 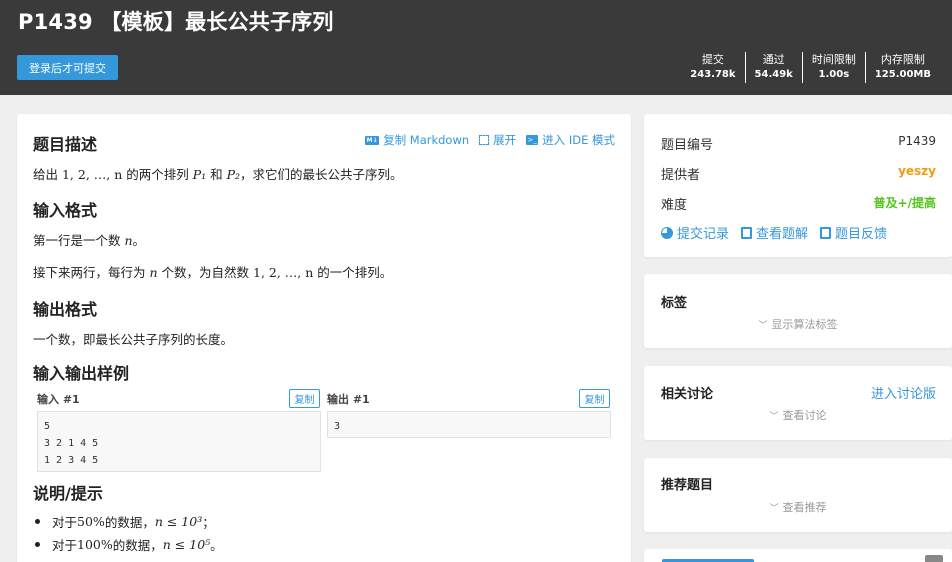 I want to click on stat-accepted: 通过 54.49k, so click(x=773, y=67).